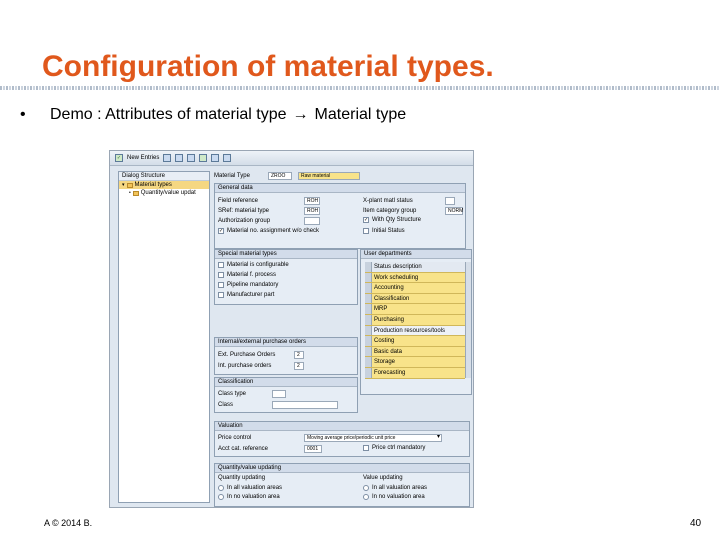 The image size is (720, 540). What do you see at coordinates (415, 278) in the screenshot?
I see `table-row: Work scheduling` at bounding box center [415, 278].